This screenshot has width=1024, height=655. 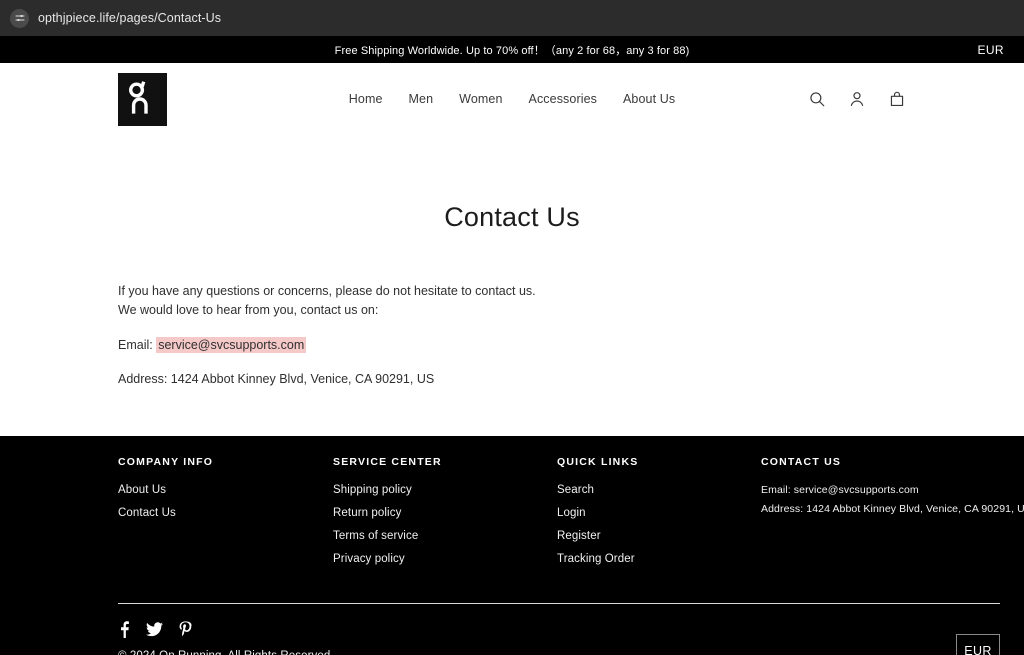 I want to click on footer-link-search: Search, so click(x=659, y=490).